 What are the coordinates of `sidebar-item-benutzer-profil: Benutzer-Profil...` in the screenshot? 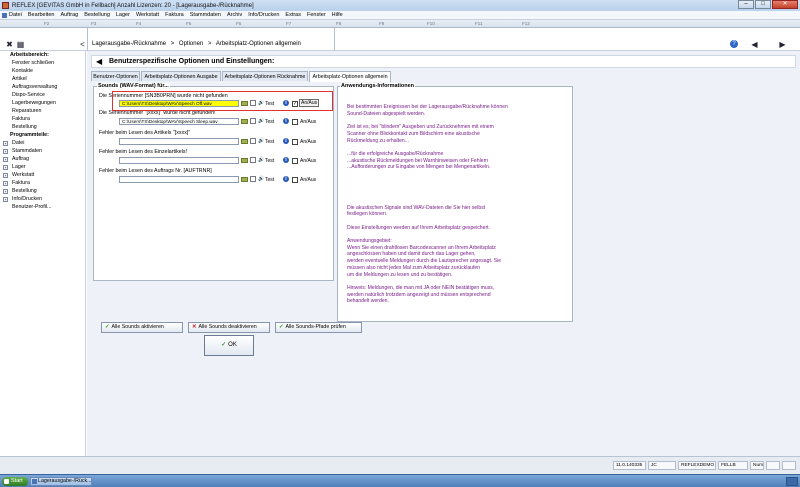 It's located at (55, 207).